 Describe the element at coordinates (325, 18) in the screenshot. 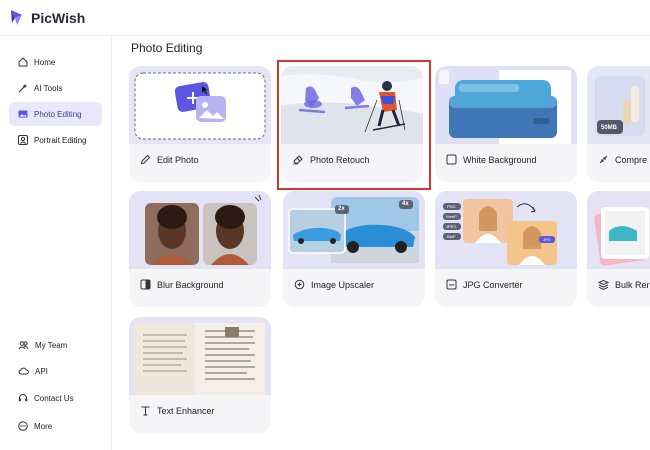

I see `top-bar: PicWish` at that location.